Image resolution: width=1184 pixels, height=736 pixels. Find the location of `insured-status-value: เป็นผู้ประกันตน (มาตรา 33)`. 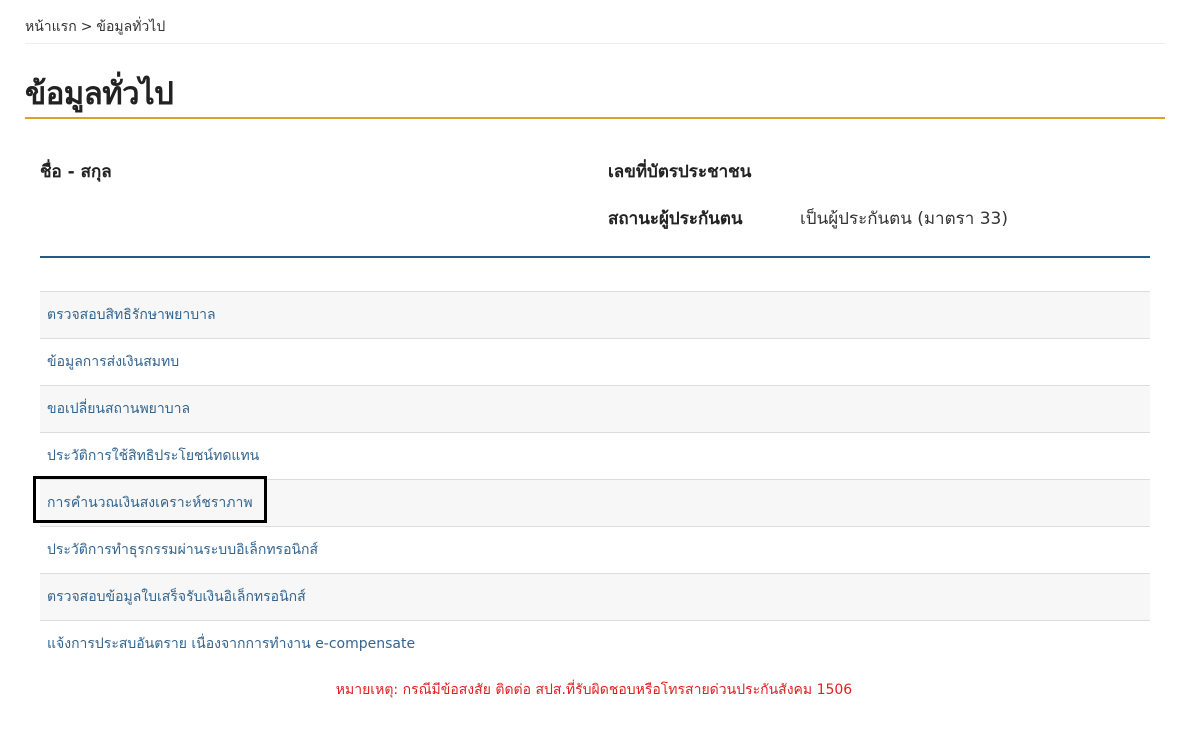

insured-status-value: เป็นผู้ประกันตน (มาตรา 33) is located at coordinates (904, 219).